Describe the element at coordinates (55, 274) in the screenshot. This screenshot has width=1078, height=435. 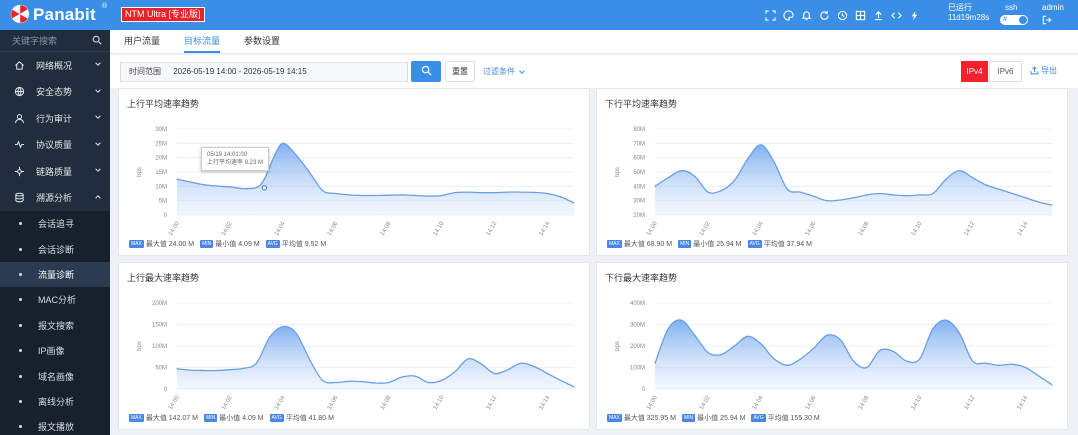
I see `sidebar-subitem-traffic-diagnosis: 流量诊断` at that location.